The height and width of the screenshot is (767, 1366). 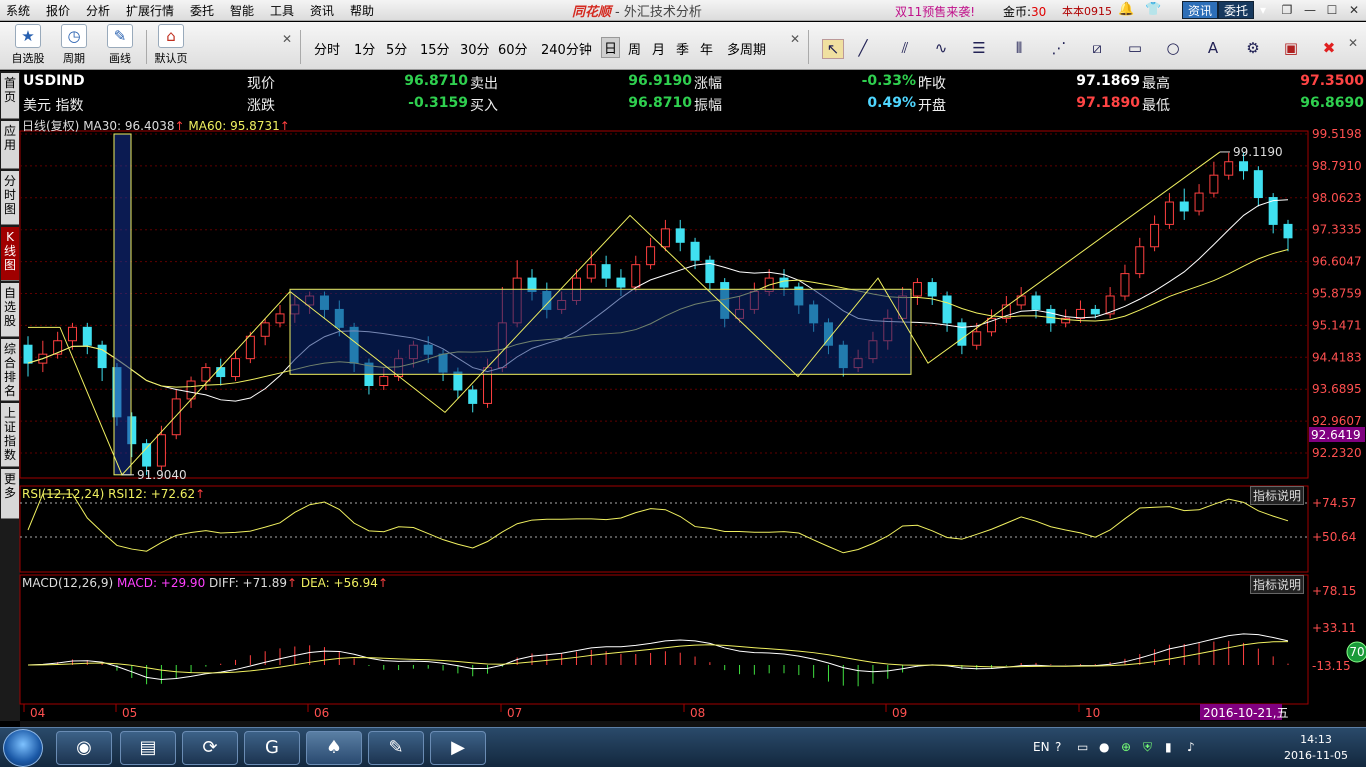 What do you see at coordinates (1316, 748) in the screenshot?
I see `system-clock: 14:13 2016-11-05` at bounding box center [1316, 748].